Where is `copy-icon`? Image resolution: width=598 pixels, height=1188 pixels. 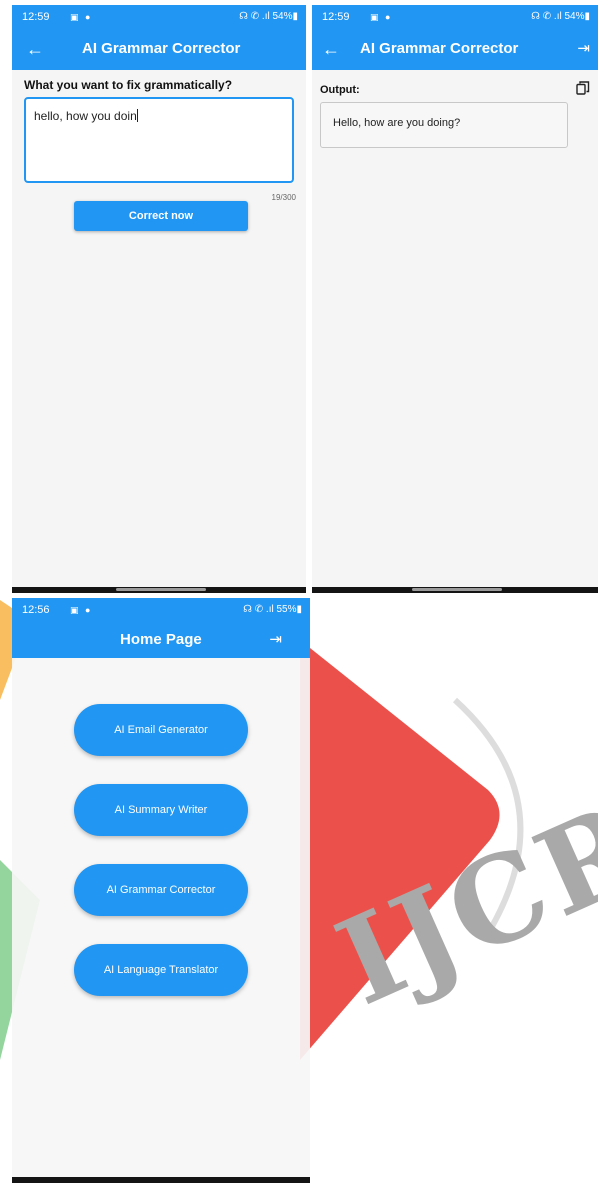 copy-icon is located at coordinates (583, 88).